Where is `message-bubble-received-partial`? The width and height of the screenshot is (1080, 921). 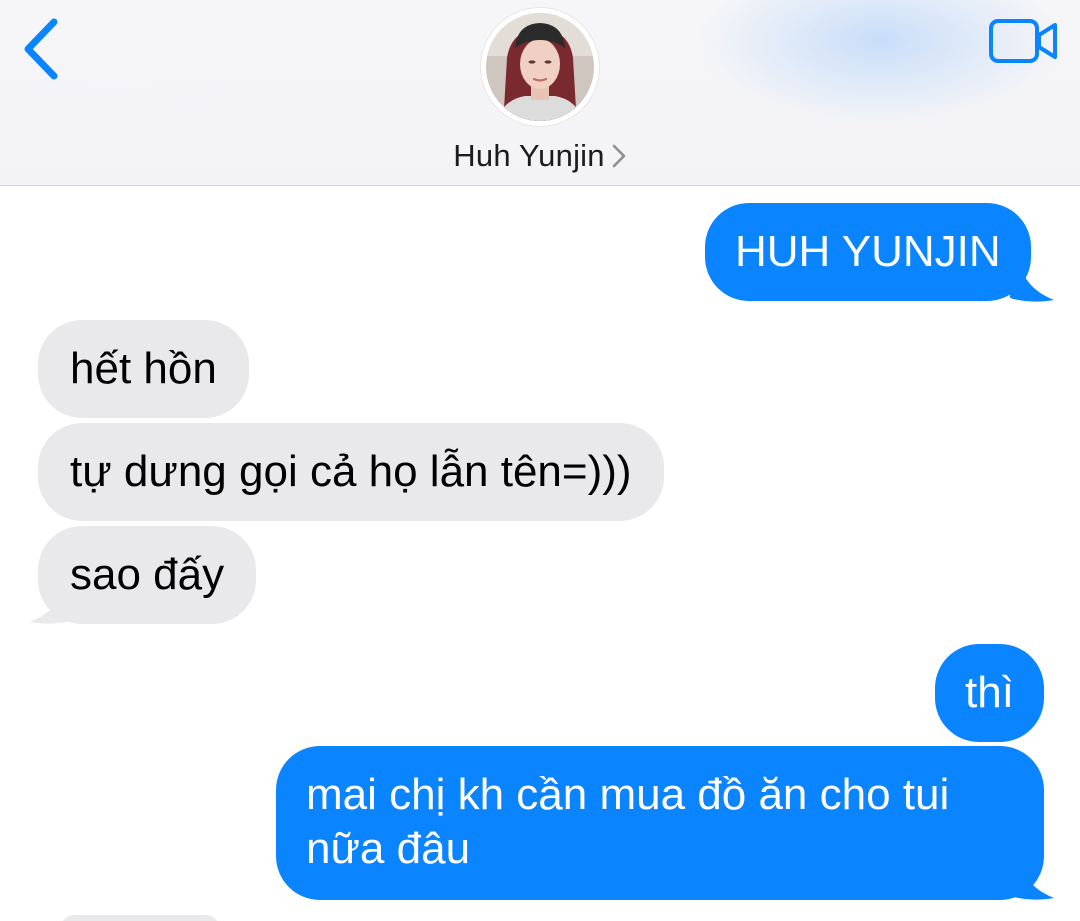 message-bubble-received-partial is located at coordinates (140, 918).